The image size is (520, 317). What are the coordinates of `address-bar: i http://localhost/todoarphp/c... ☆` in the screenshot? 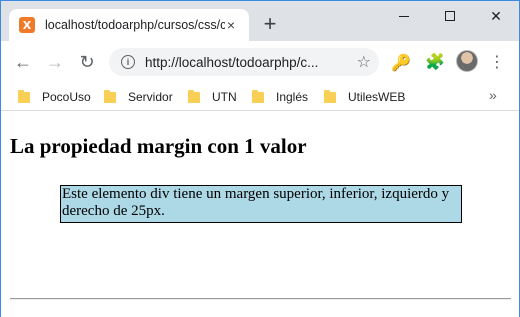 It's located at (244, 62).